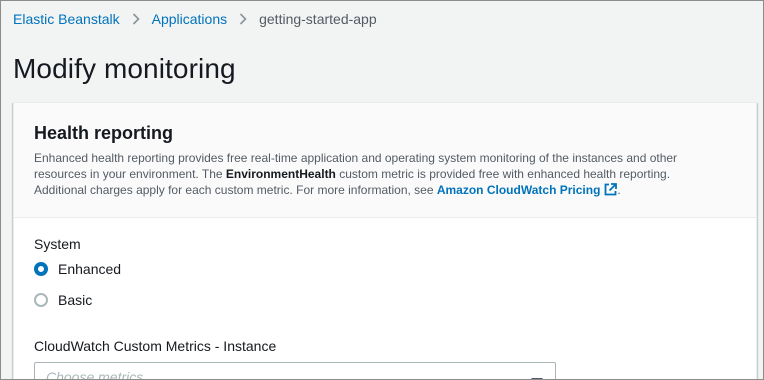  Describe the element at coordinates (518, 190) in the screenshot. I see `cloudwatch-pricing-link-label: Amazon CloudWatch Pricing` at that location.